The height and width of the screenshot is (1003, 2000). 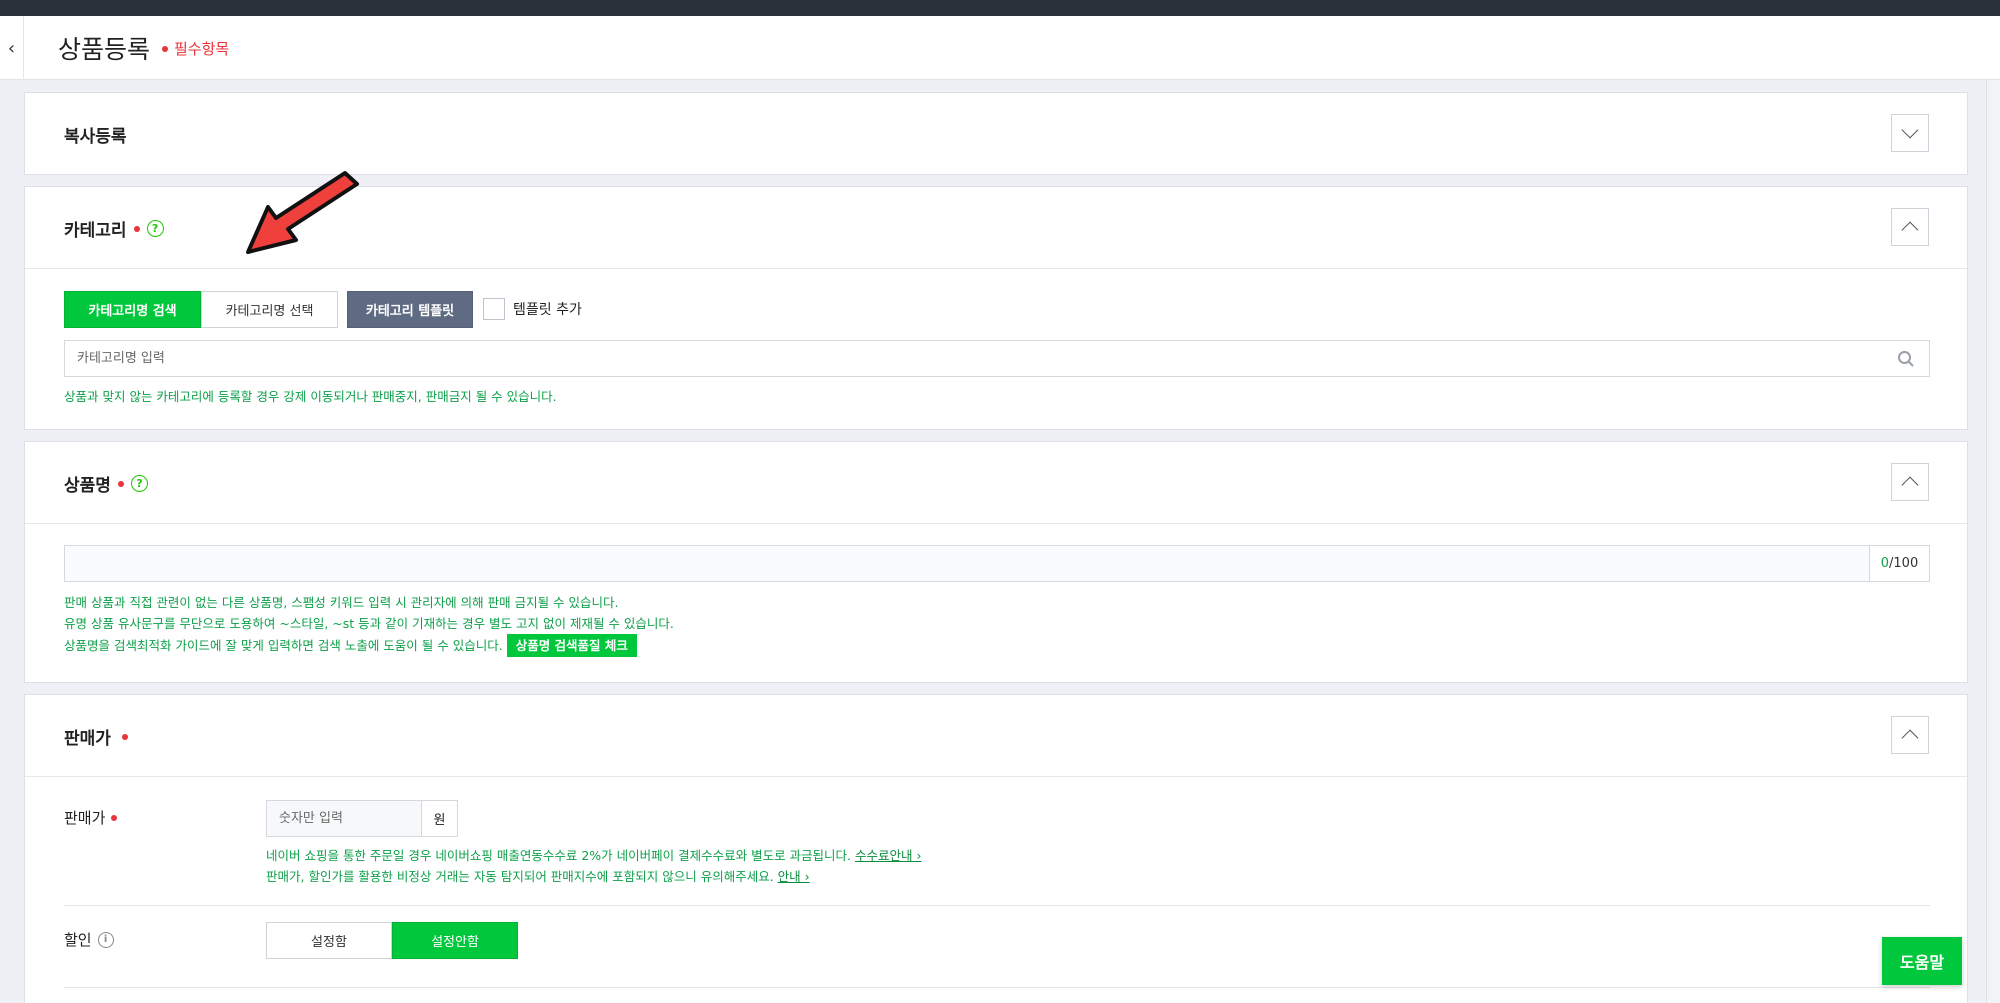 I want to click on category-search-input, so click(x=997, y=358).